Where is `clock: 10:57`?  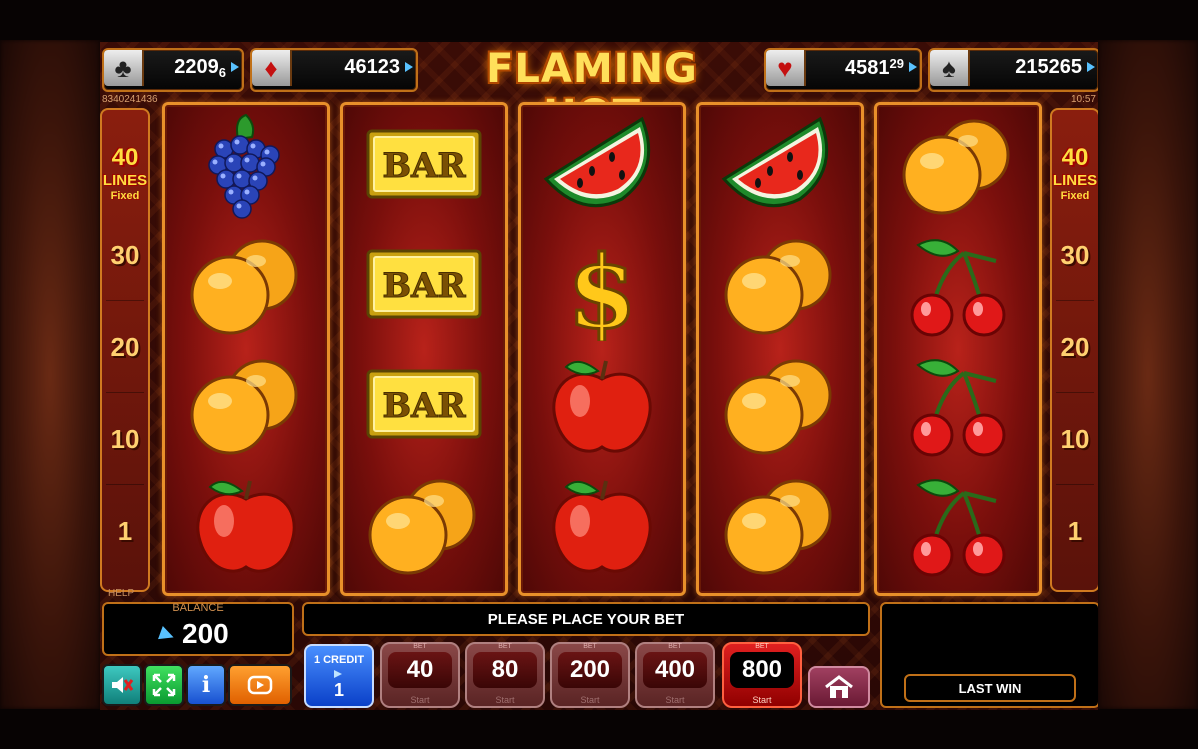
clock: 10:57 is located at coordinates (1083, 99).